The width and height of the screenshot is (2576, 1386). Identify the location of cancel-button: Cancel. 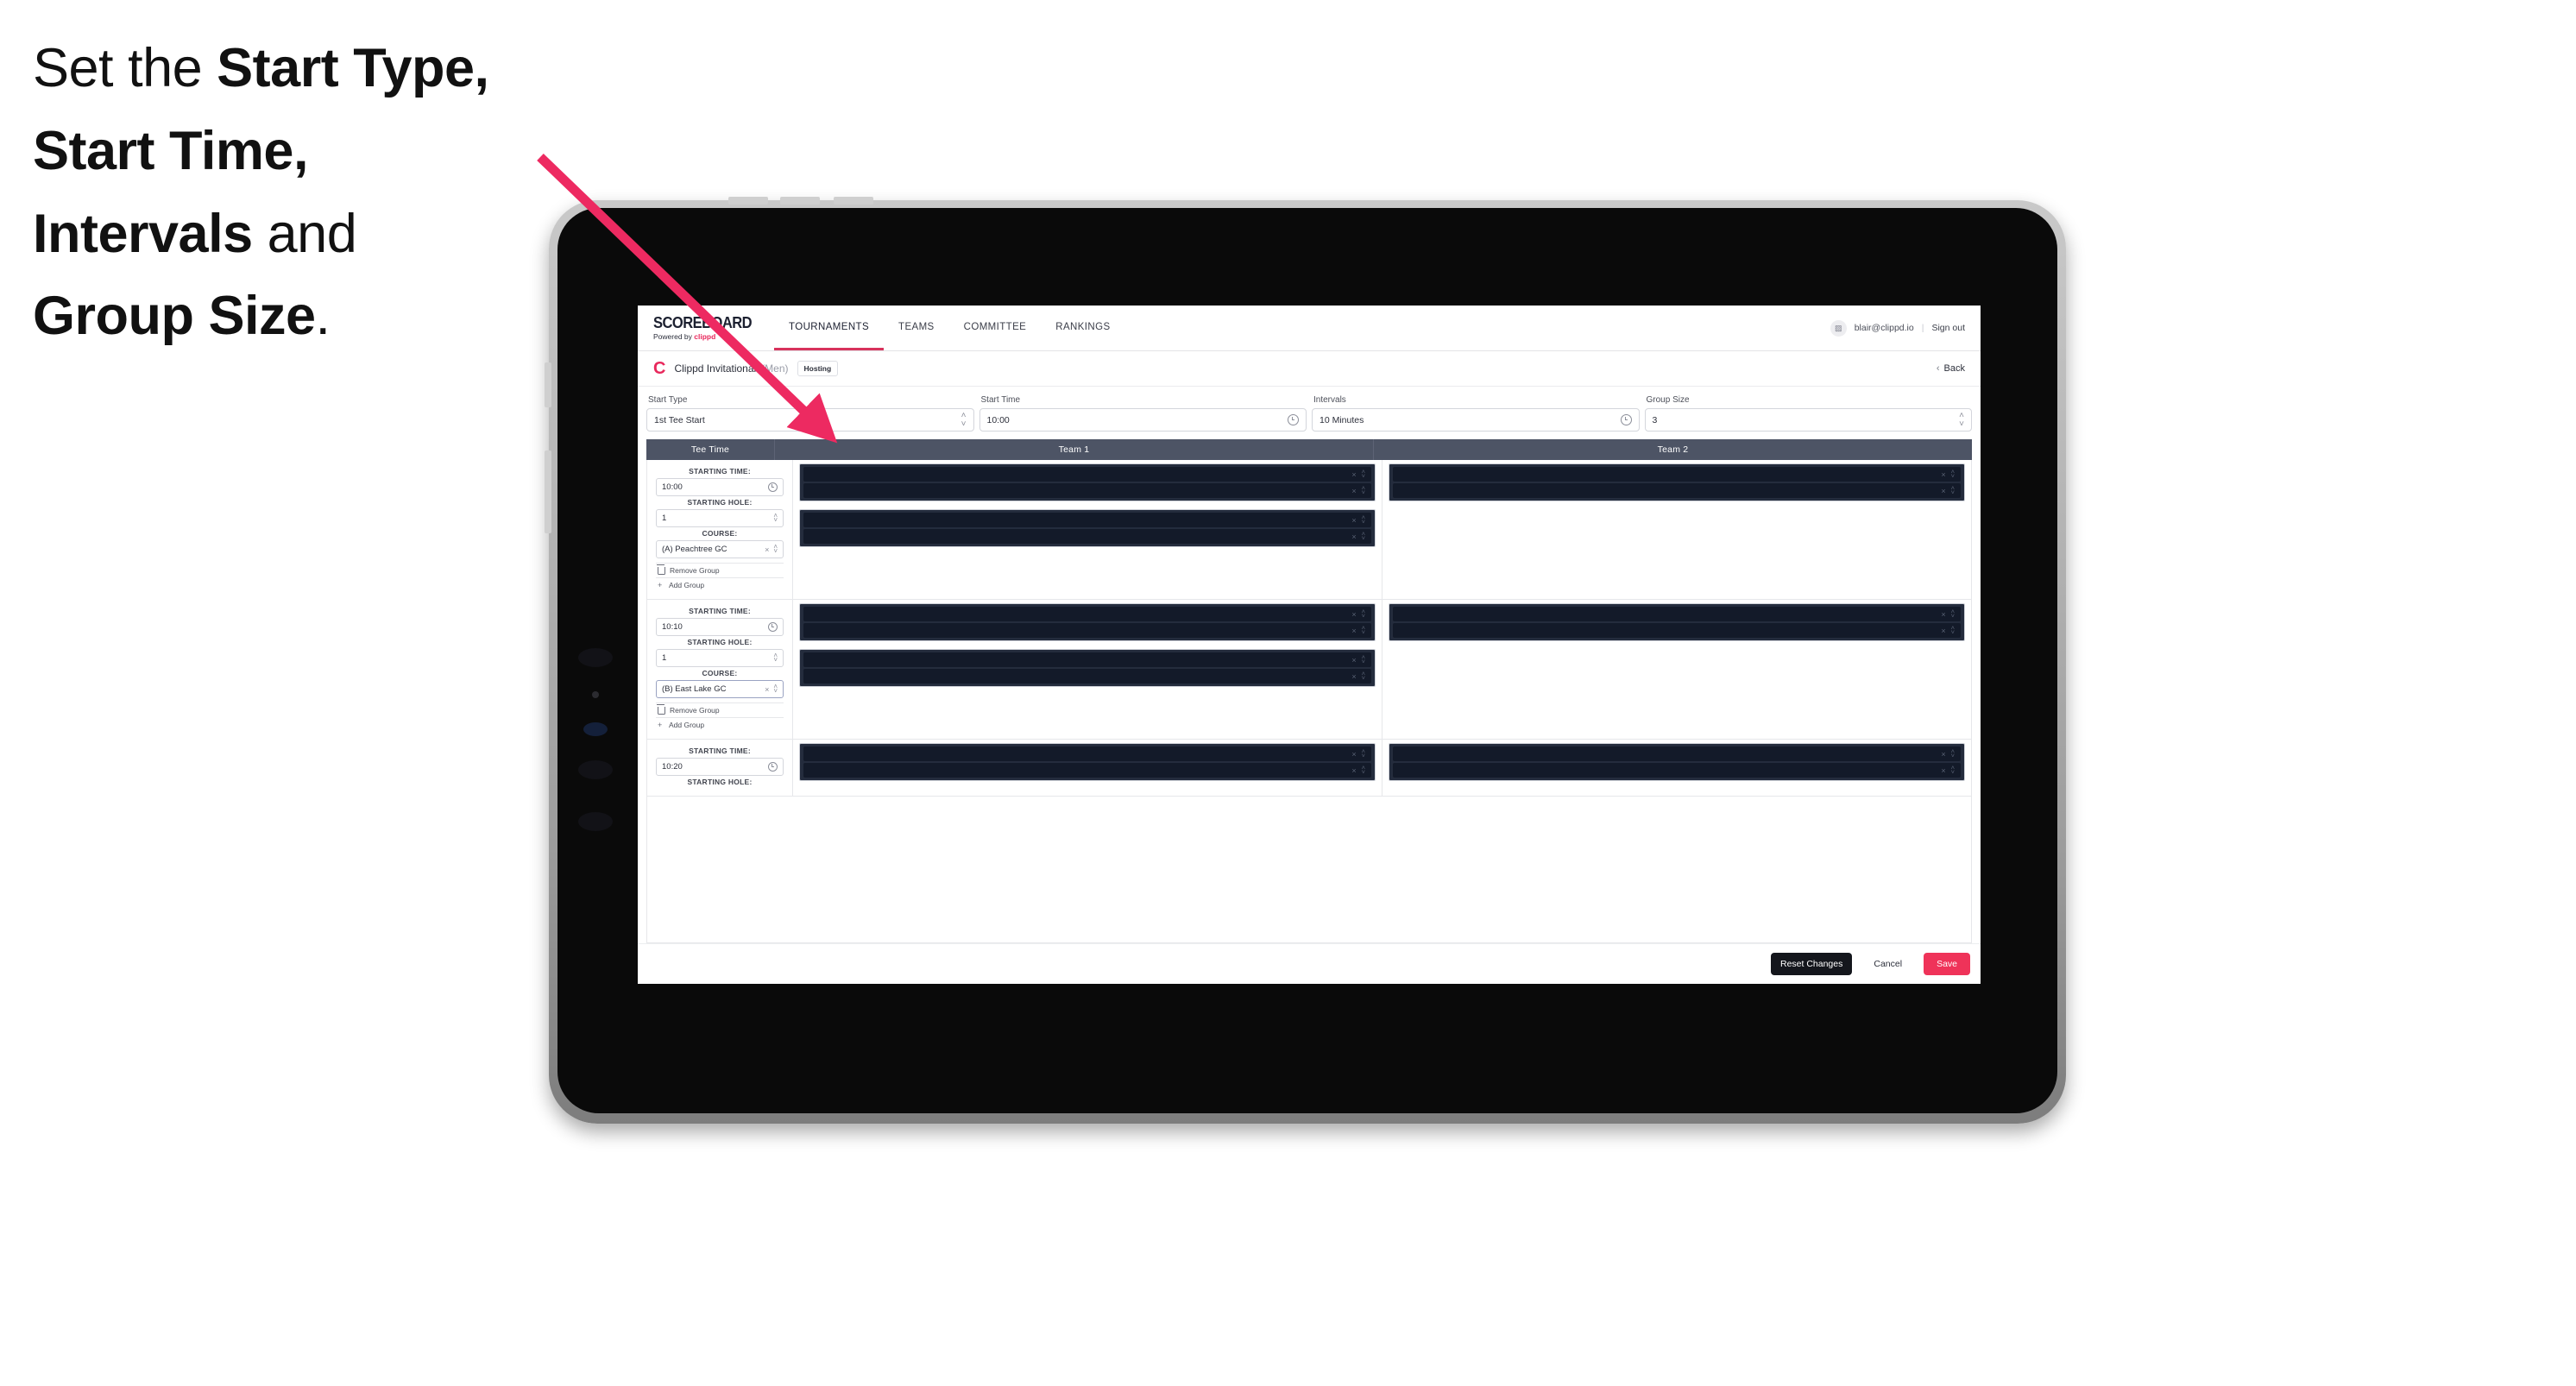
(1888, 964).